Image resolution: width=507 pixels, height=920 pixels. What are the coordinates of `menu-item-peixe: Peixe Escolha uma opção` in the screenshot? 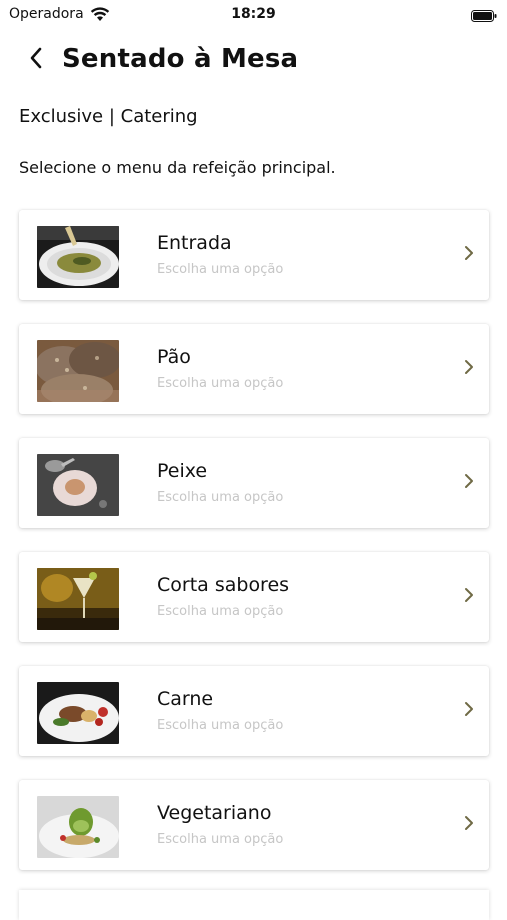 It's located at (254, 483).